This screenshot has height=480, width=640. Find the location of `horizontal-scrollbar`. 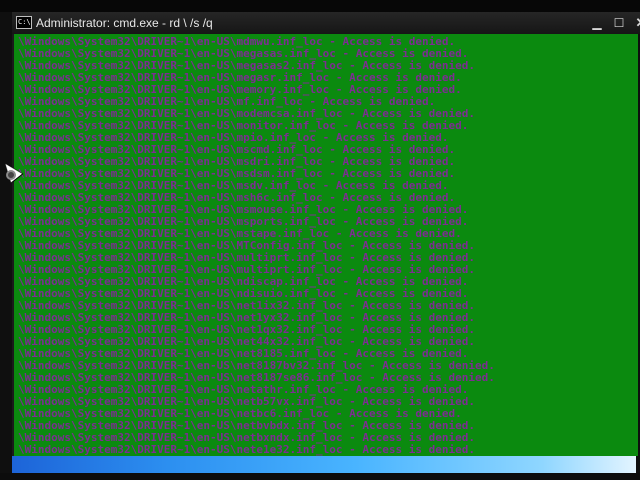

horizontal-scrollbar is located at coordinates (324, 464).